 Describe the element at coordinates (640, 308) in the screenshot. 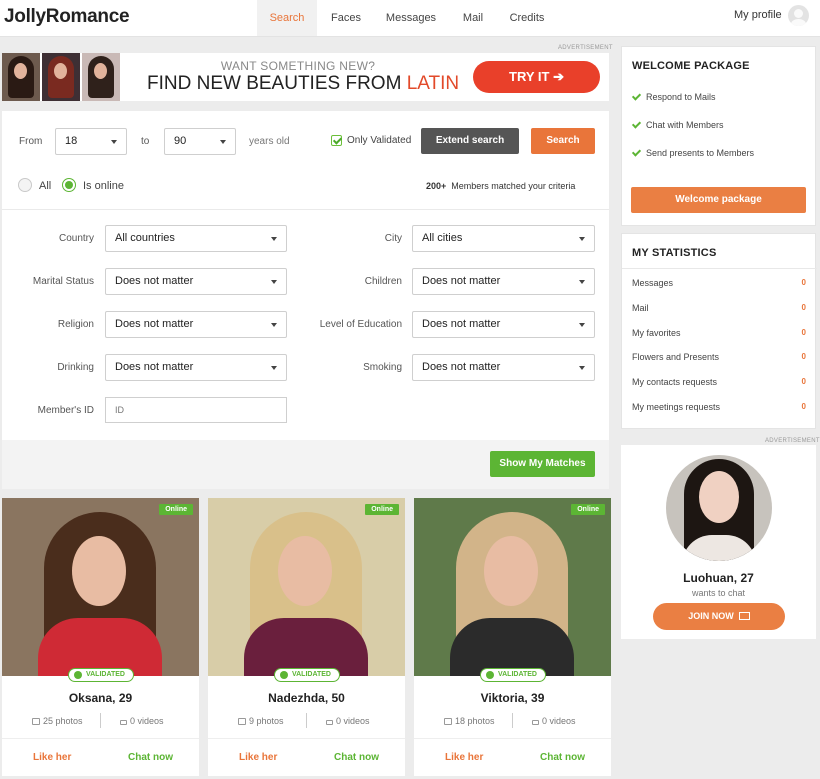

I see `stat-label: Mail` at that location.